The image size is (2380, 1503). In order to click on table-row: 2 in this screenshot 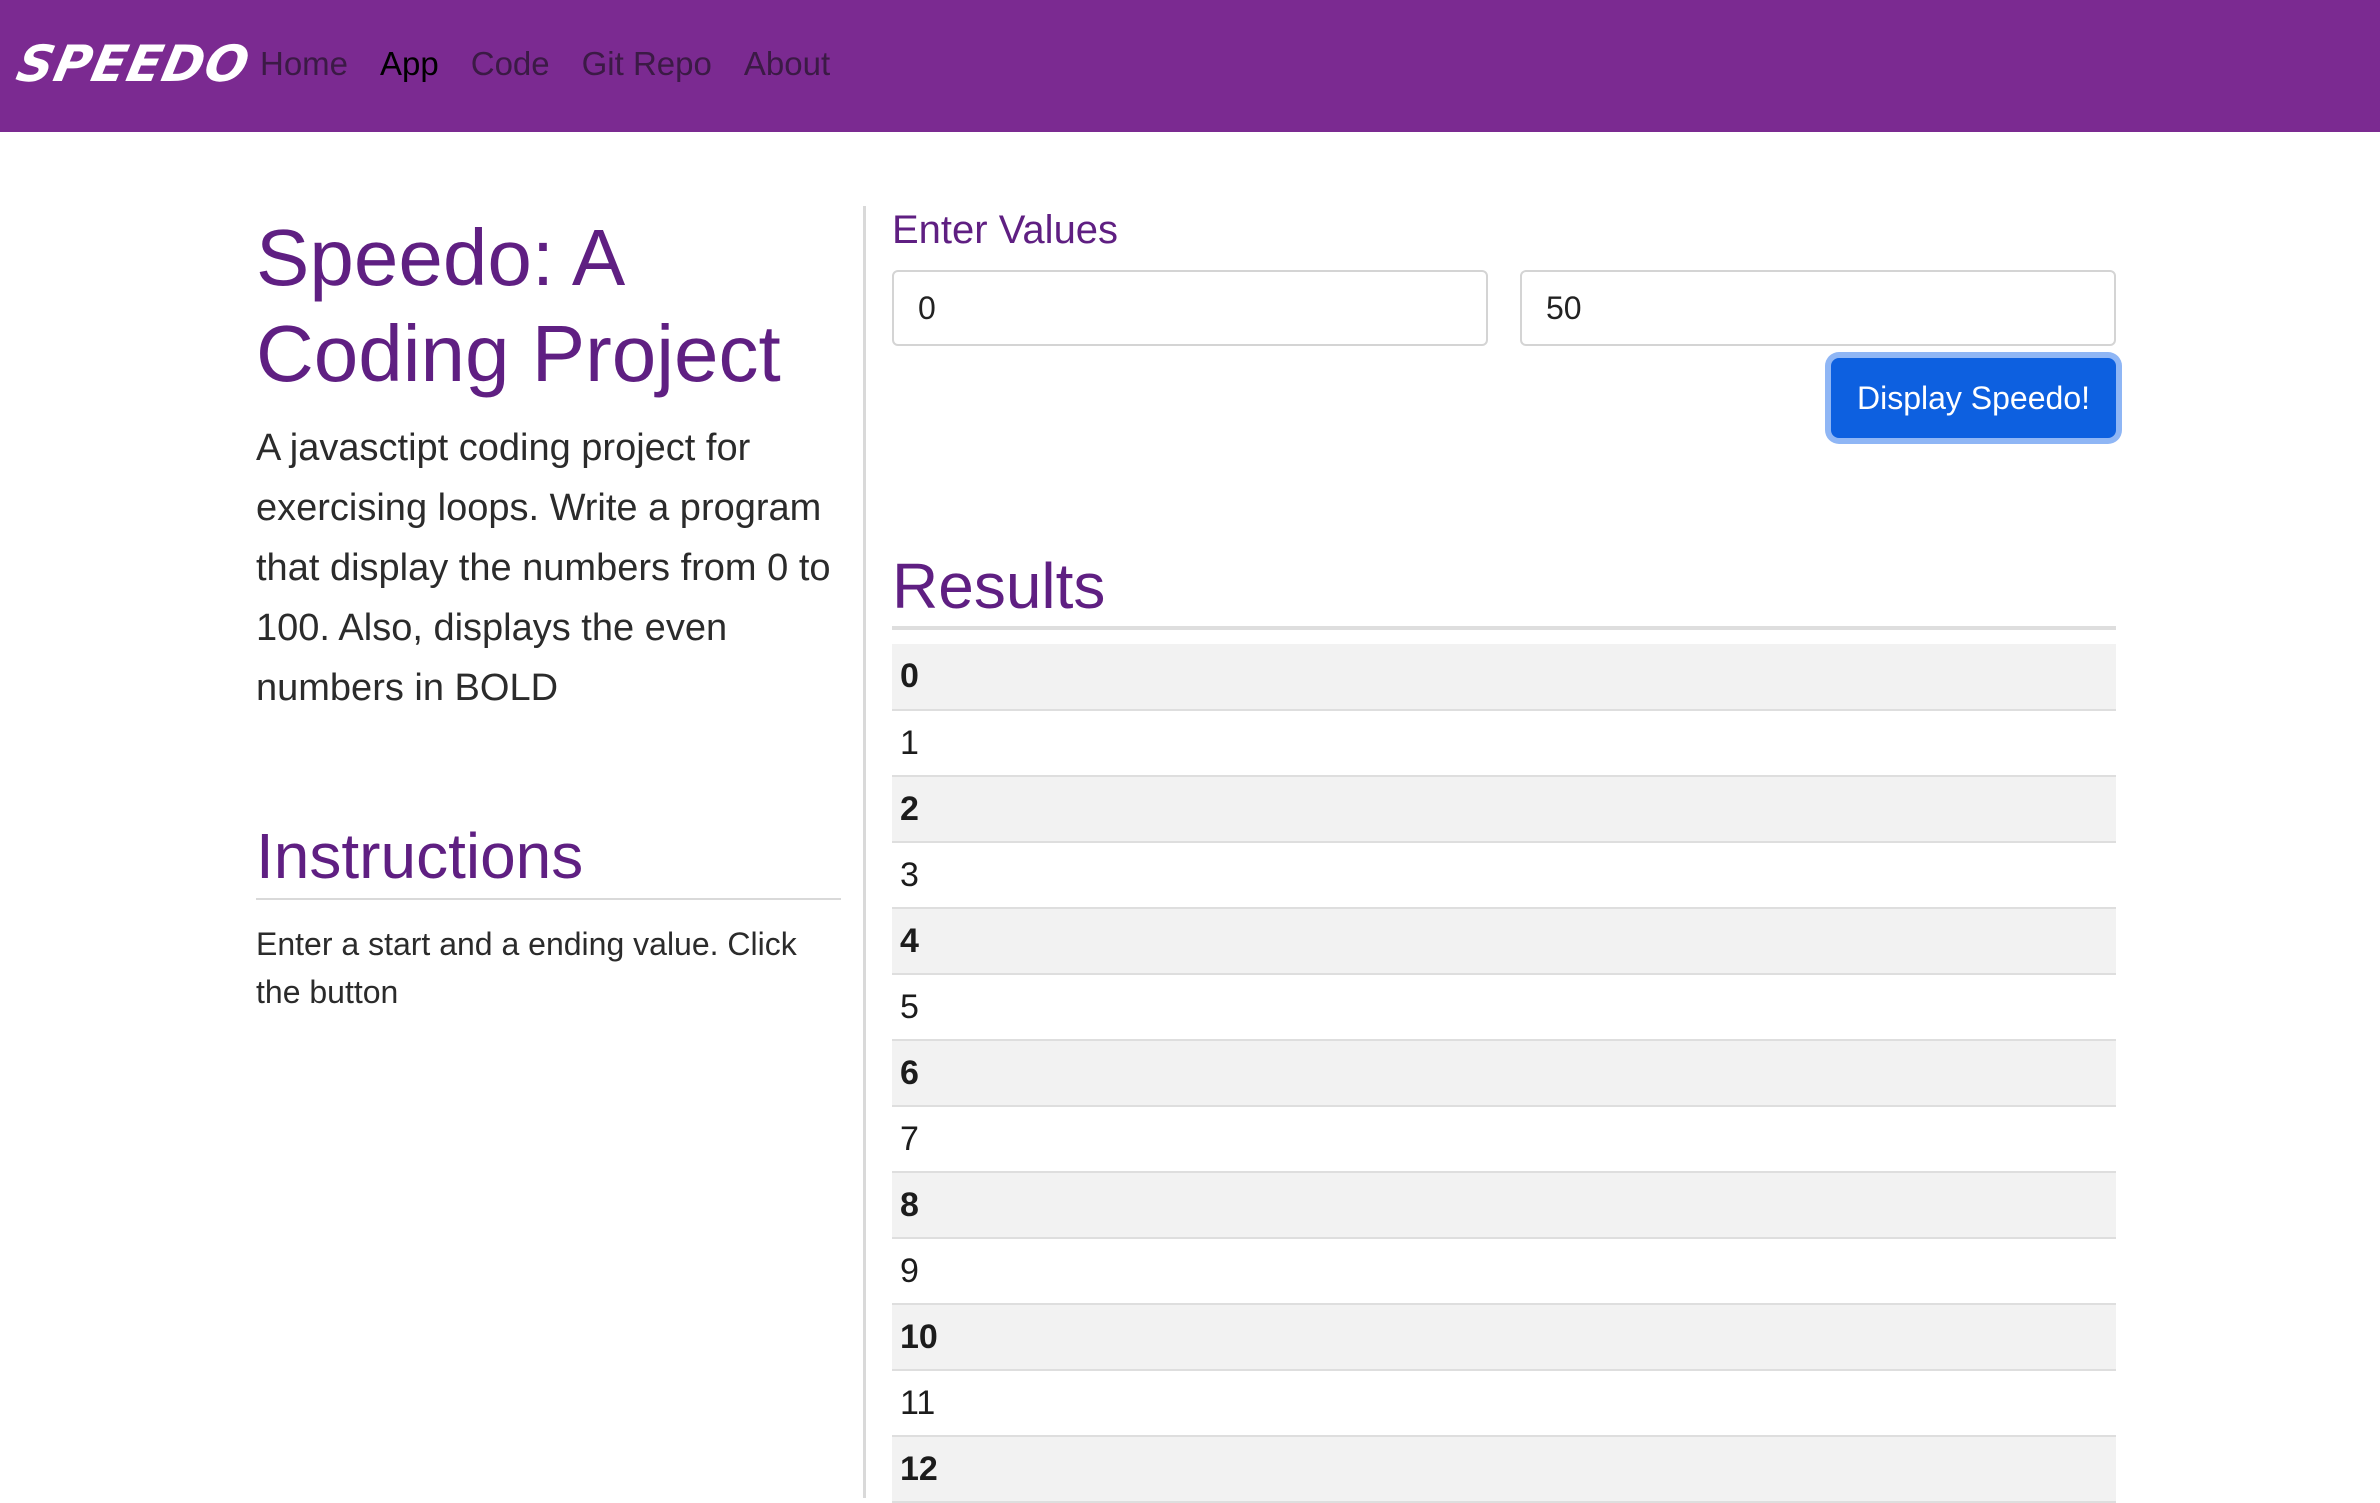, I will do `click(1504, 809)`.